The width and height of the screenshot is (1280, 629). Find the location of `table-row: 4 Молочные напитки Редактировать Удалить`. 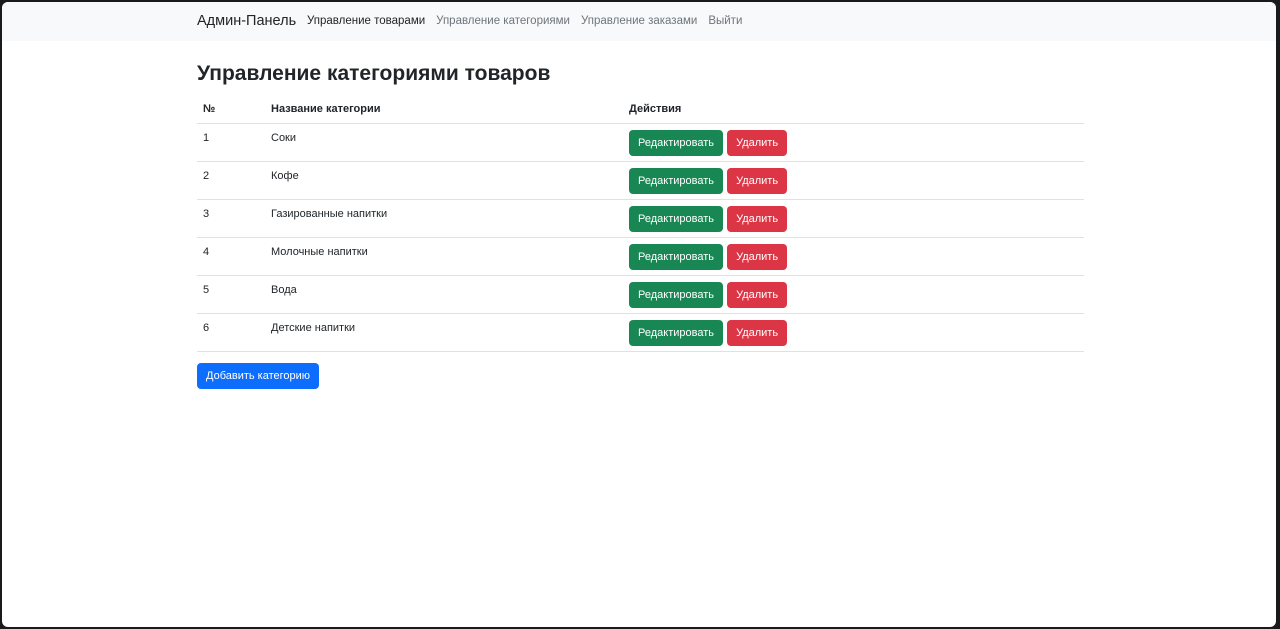

table-row: 4 Молочные напитки Редактировать Удалить is located at coordinates (640, 256).